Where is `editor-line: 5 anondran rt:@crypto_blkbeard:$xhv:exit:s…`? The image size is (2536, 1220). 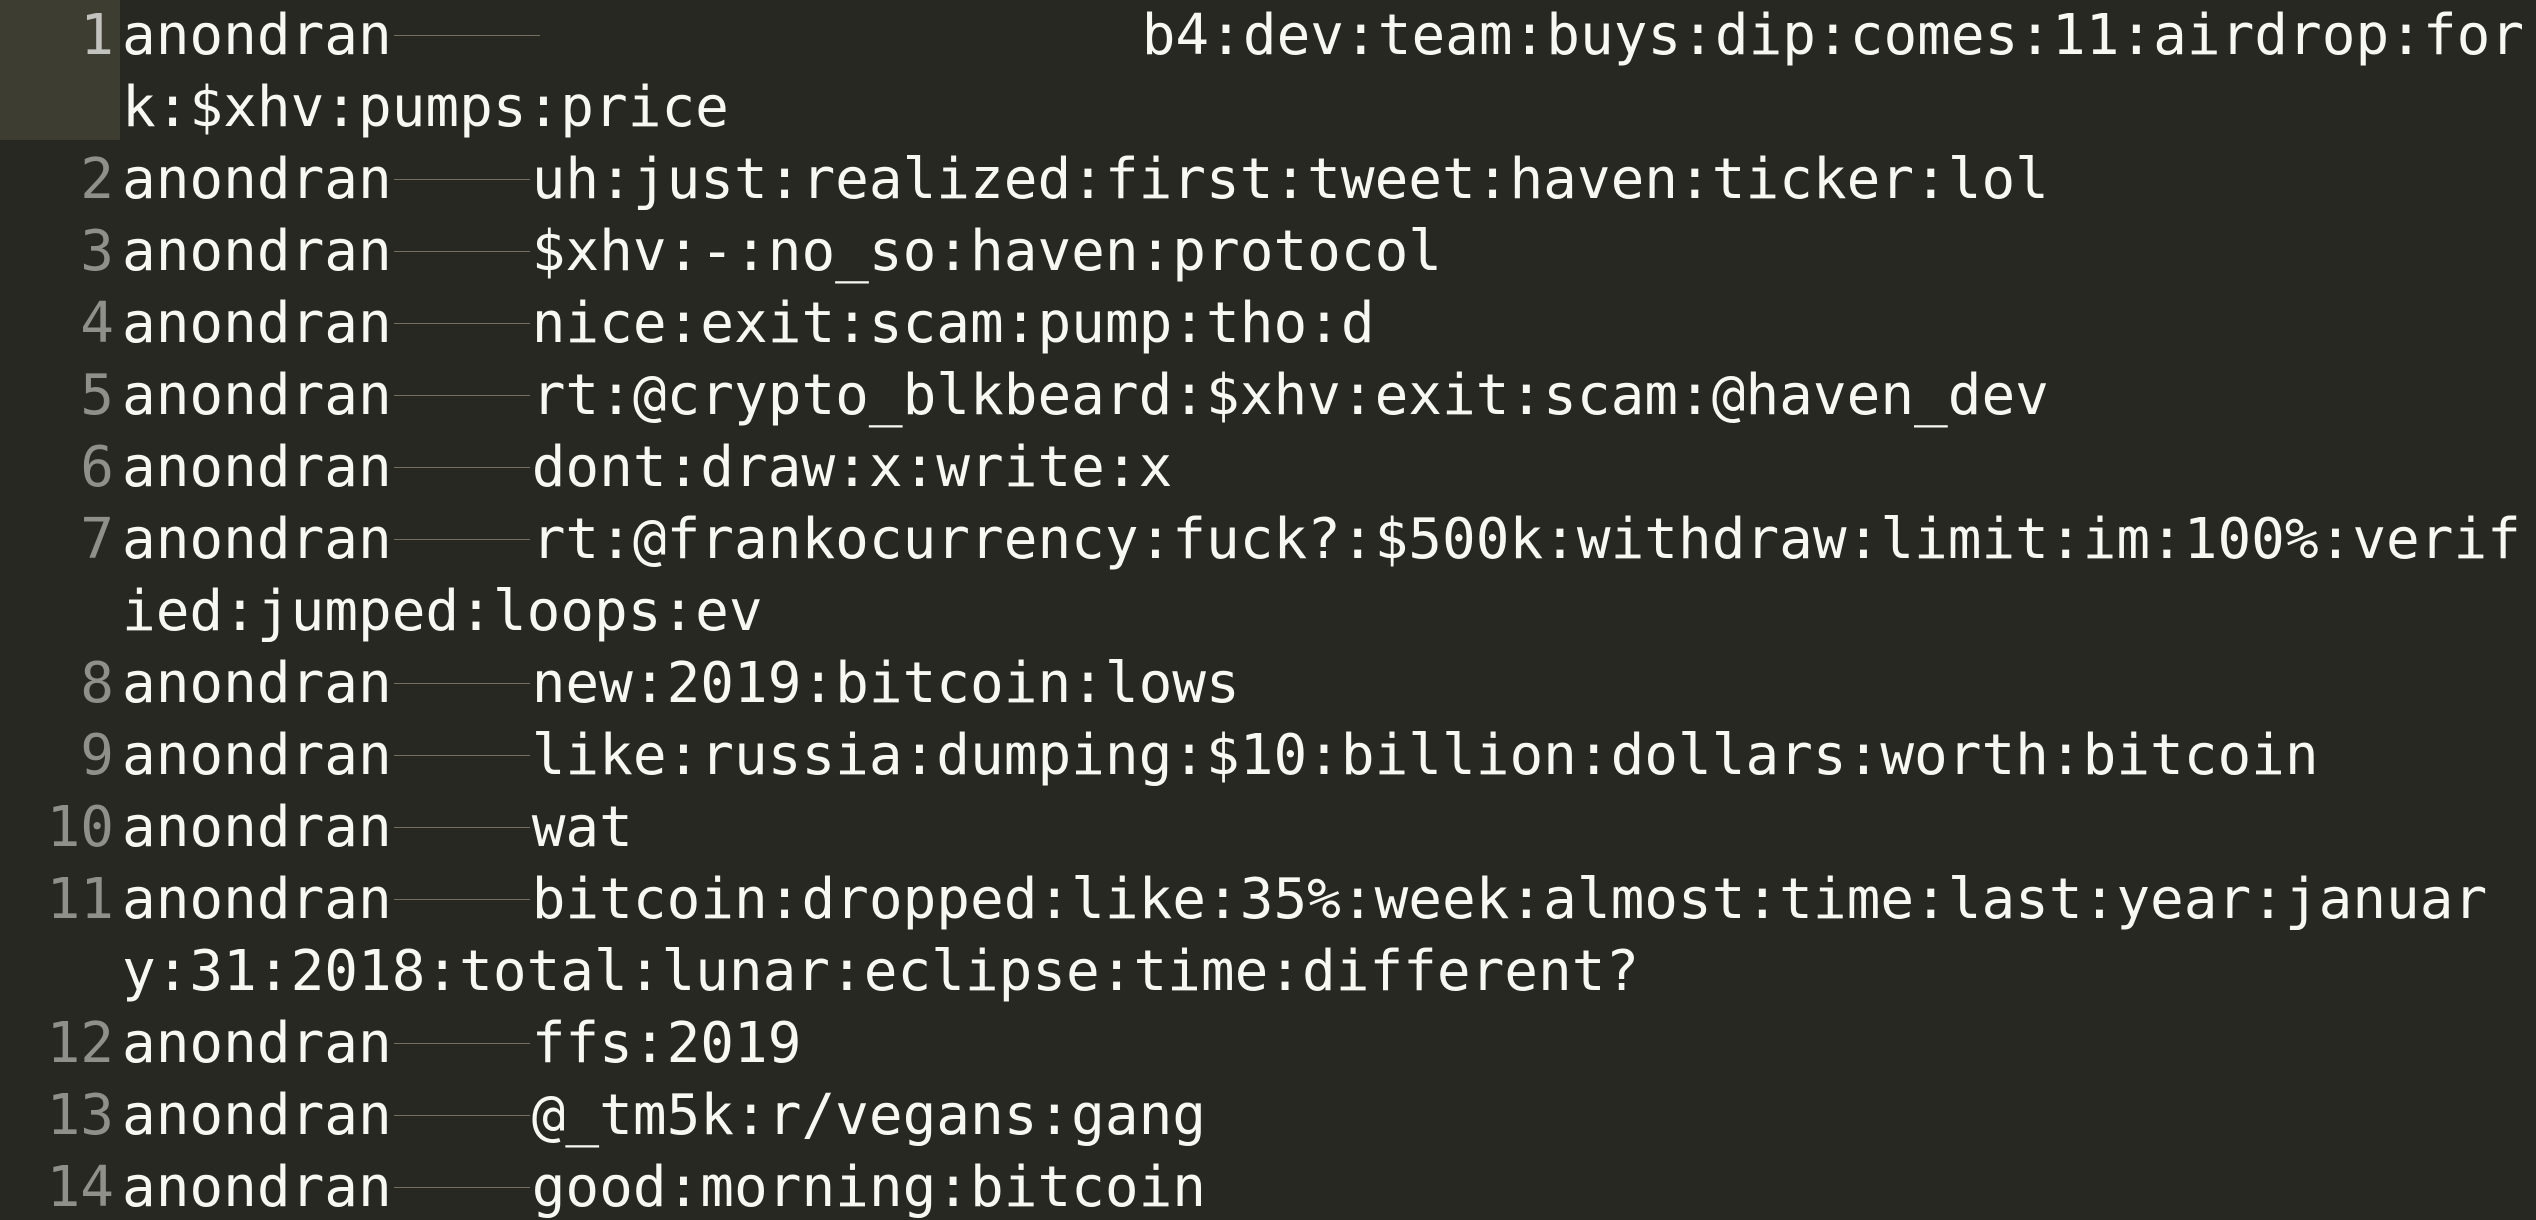
editor-line: 5 anondran rt:@crypto_blkbeard:$xhv:exit:s… is located at coordinates (1268, 396).